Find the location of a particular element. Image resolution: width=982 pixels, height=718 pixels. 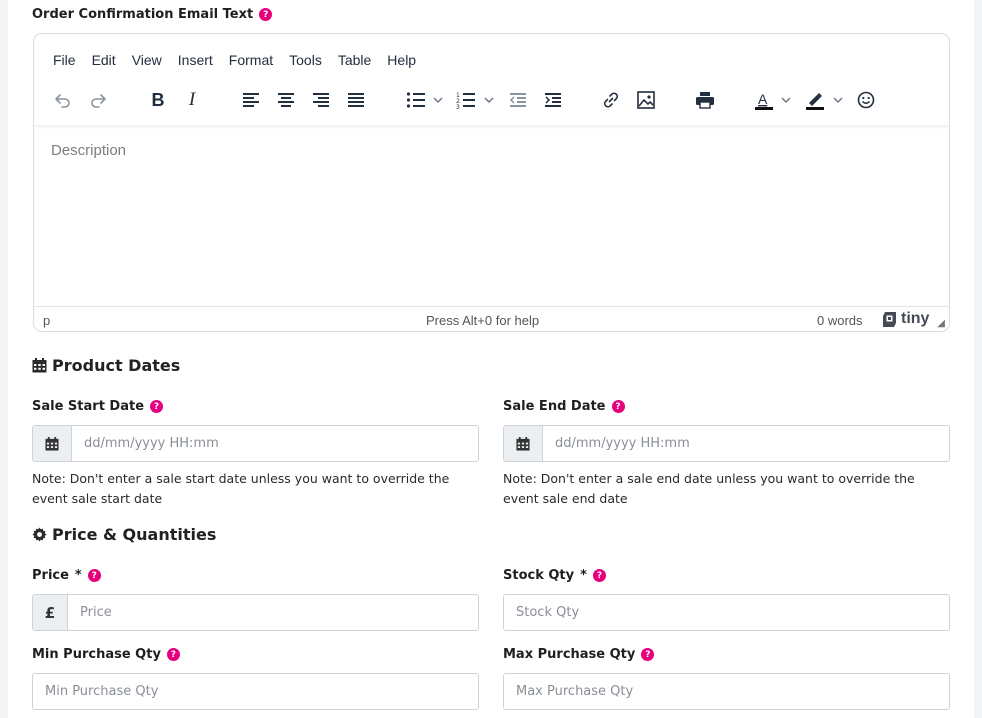

sale-end-field is located at coordinates (726, 443).